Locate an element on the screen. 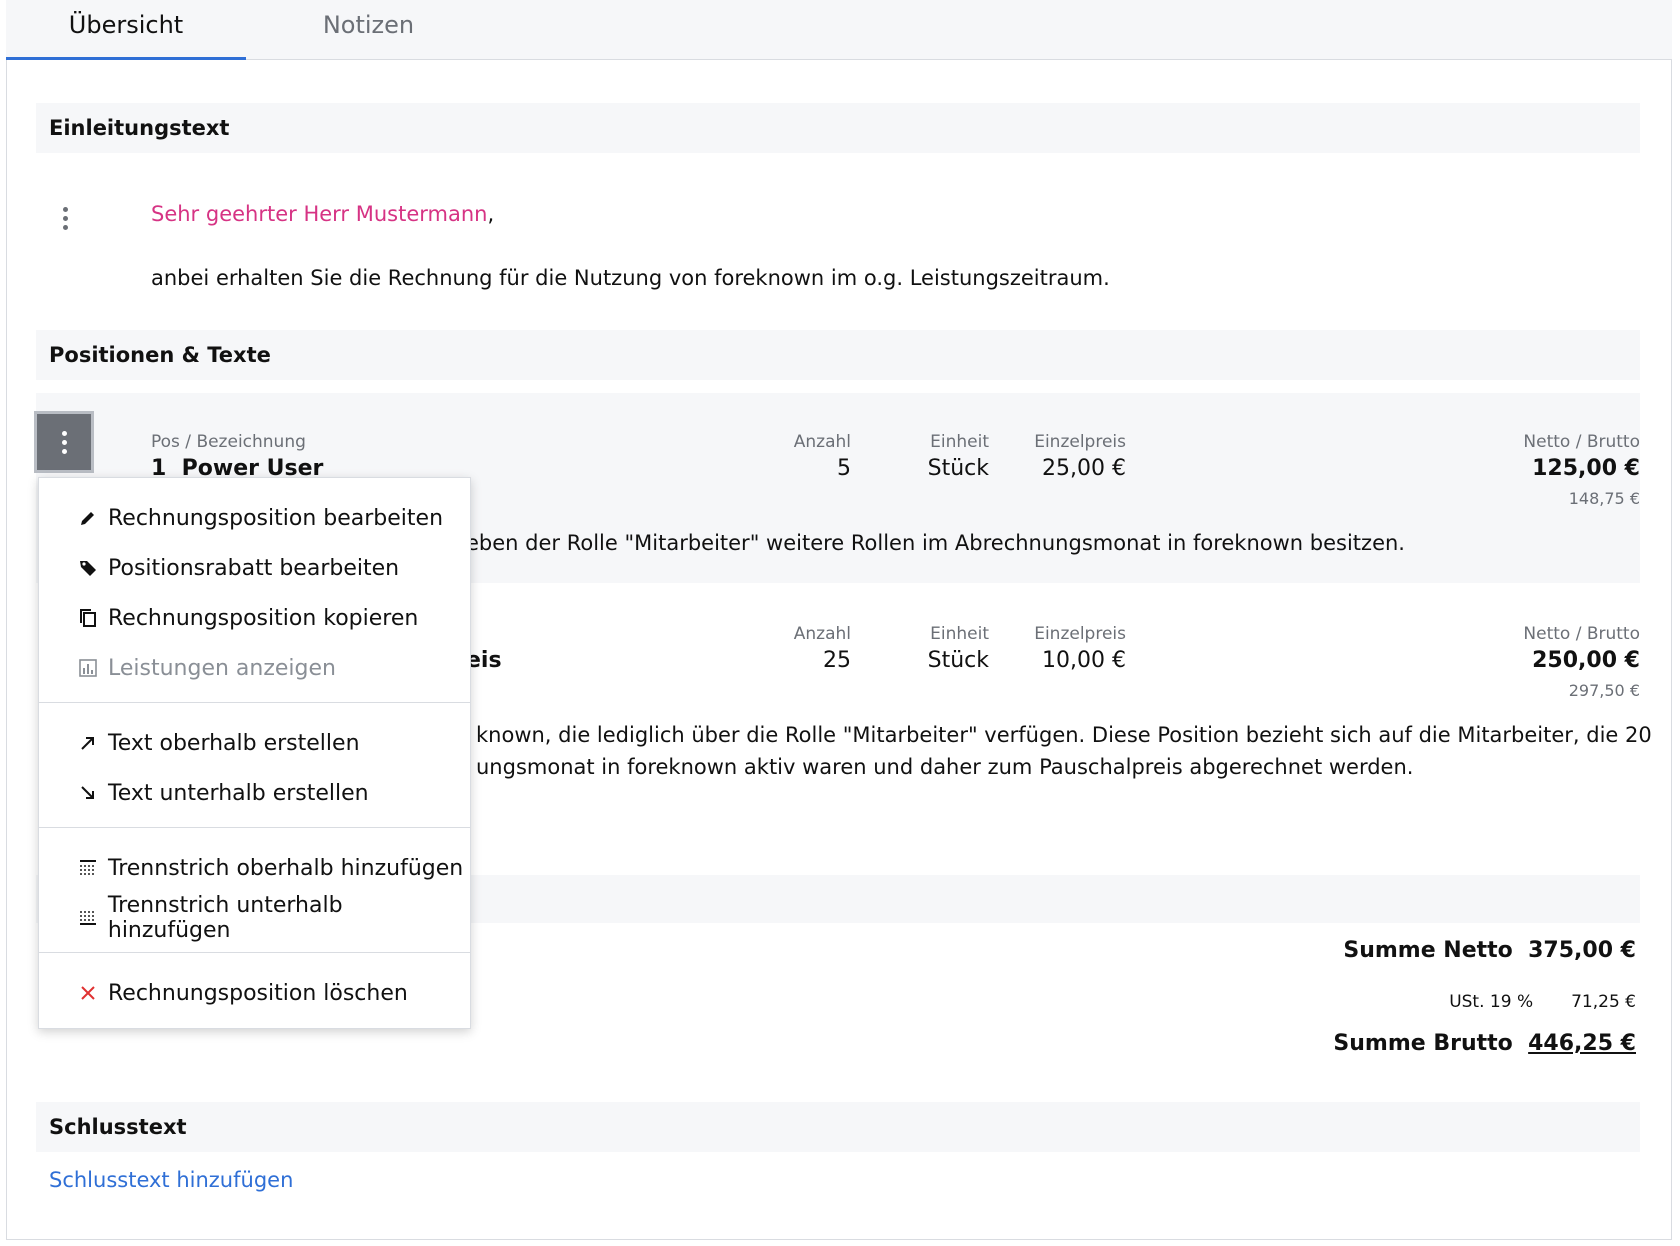 This screenshot has width=1680, height=1246. position-qty: 5 is located at coordinates (844, 468).